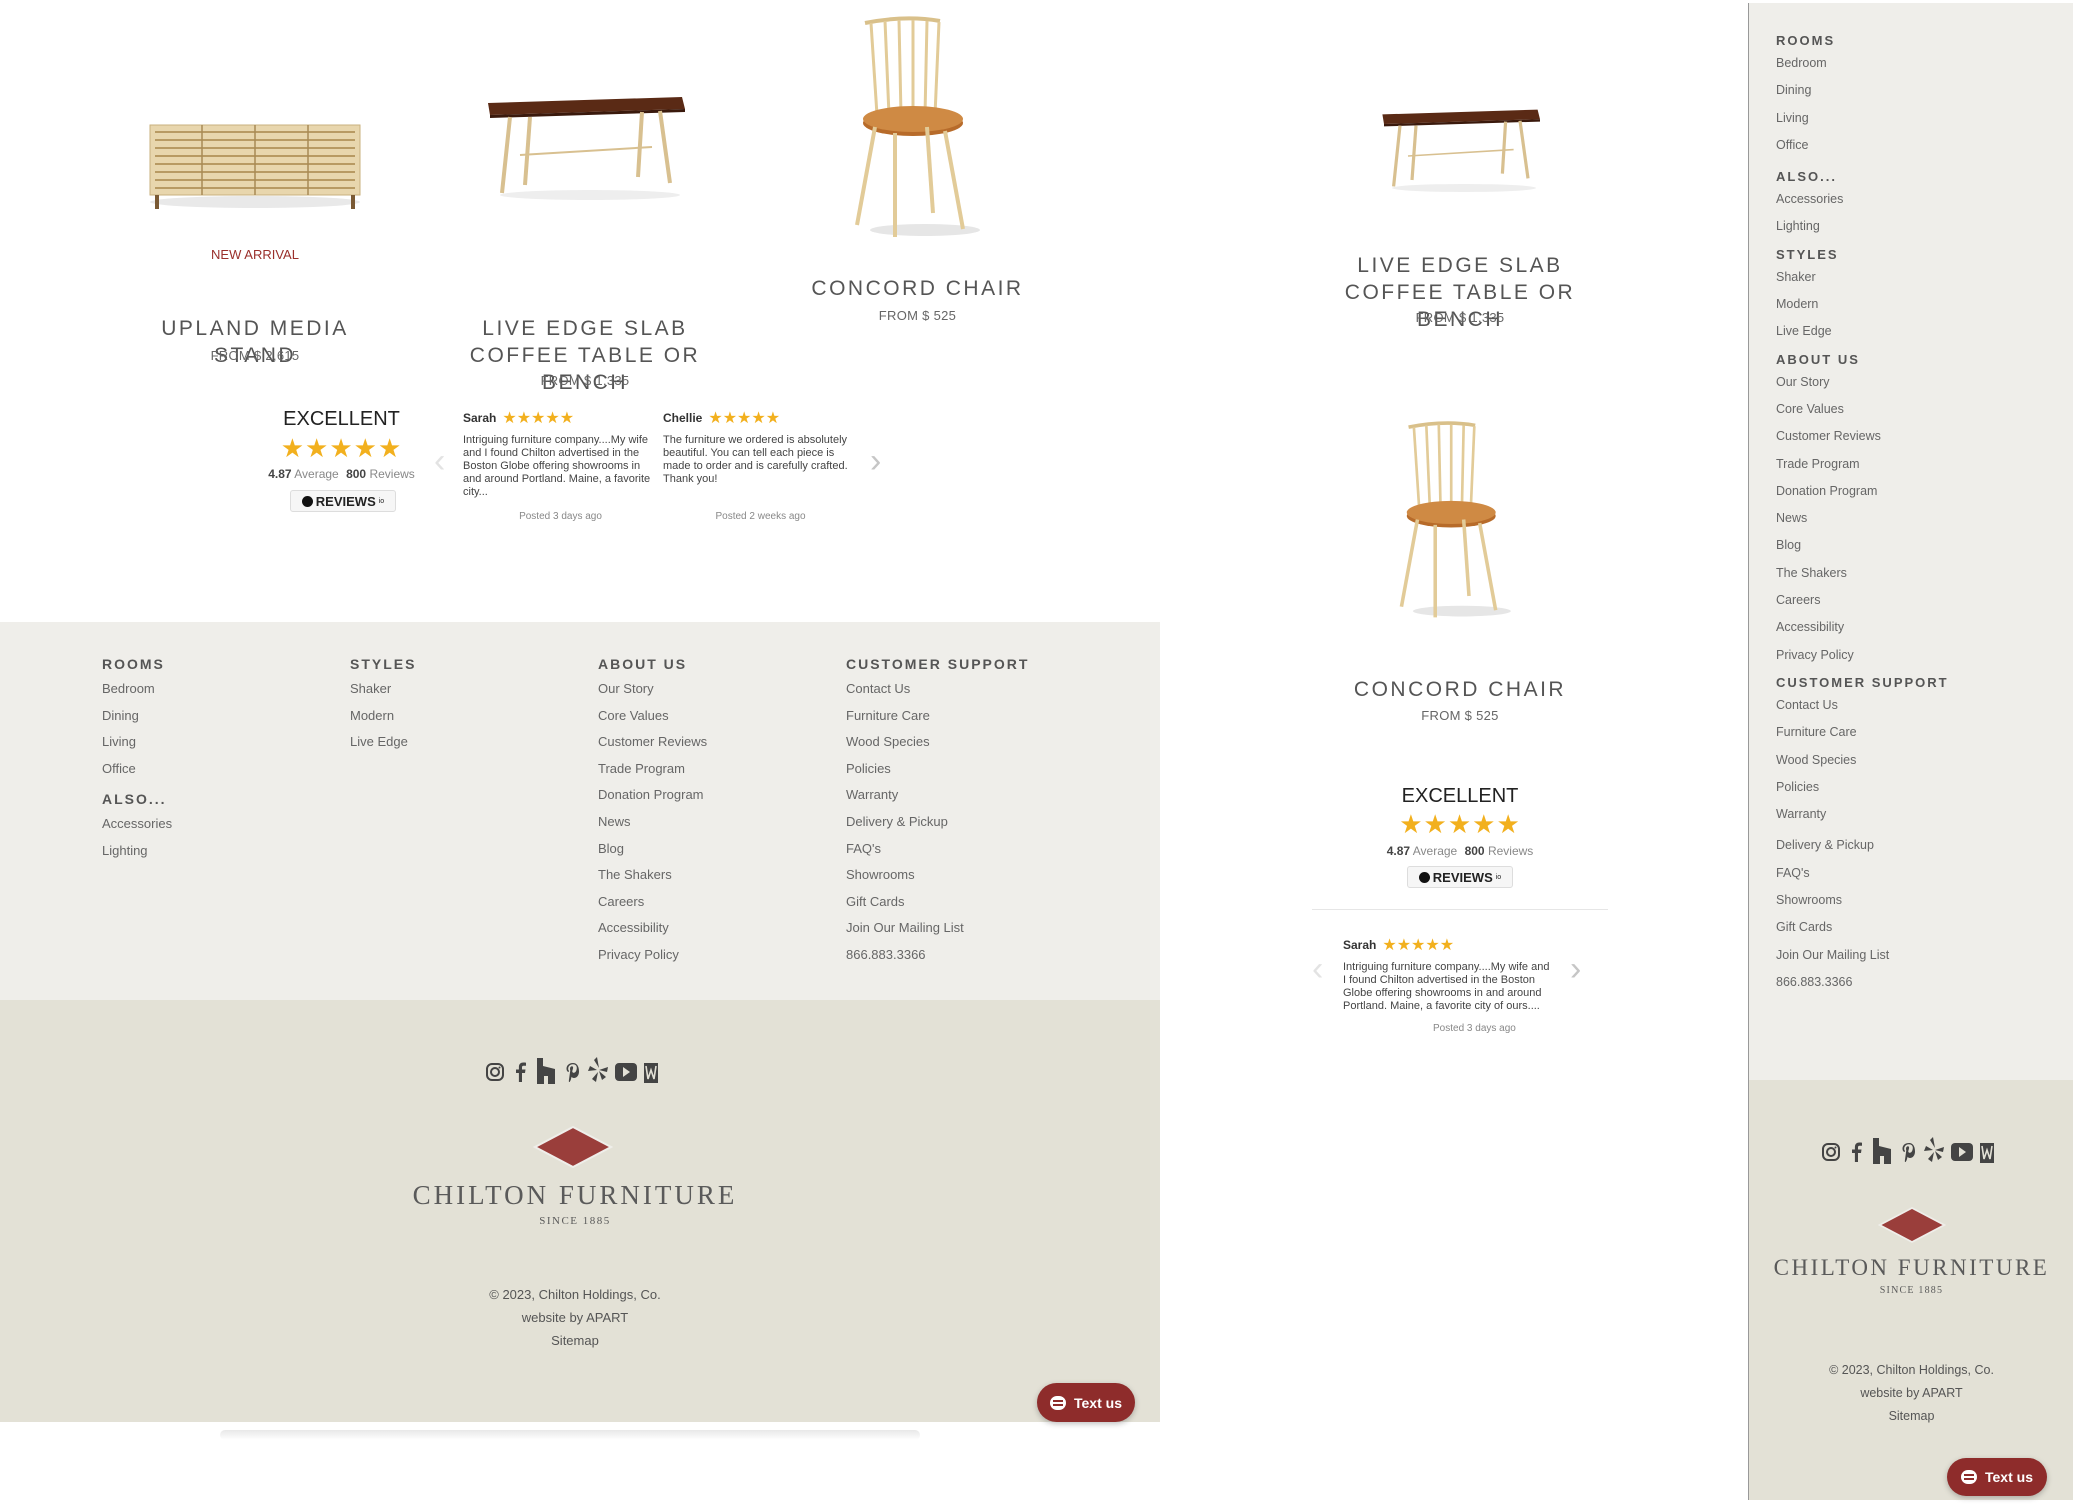 The height and width of the screenshot is (1507, 2073). What do you see at coordinates (966, 928) in the screenshot?
I see `footer-link: Join Our Mailing List` at bounding box center [966, 928].